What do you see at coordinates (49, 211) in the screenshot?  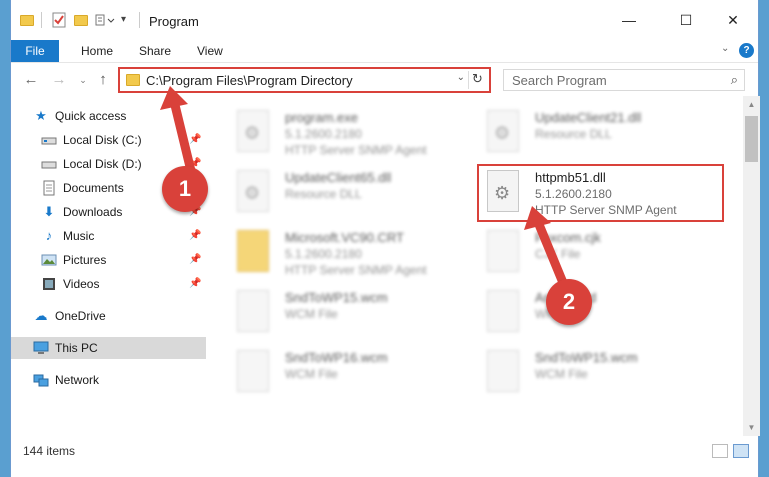 I see `download-icon: ⬇` at bounding box center [49, 211].